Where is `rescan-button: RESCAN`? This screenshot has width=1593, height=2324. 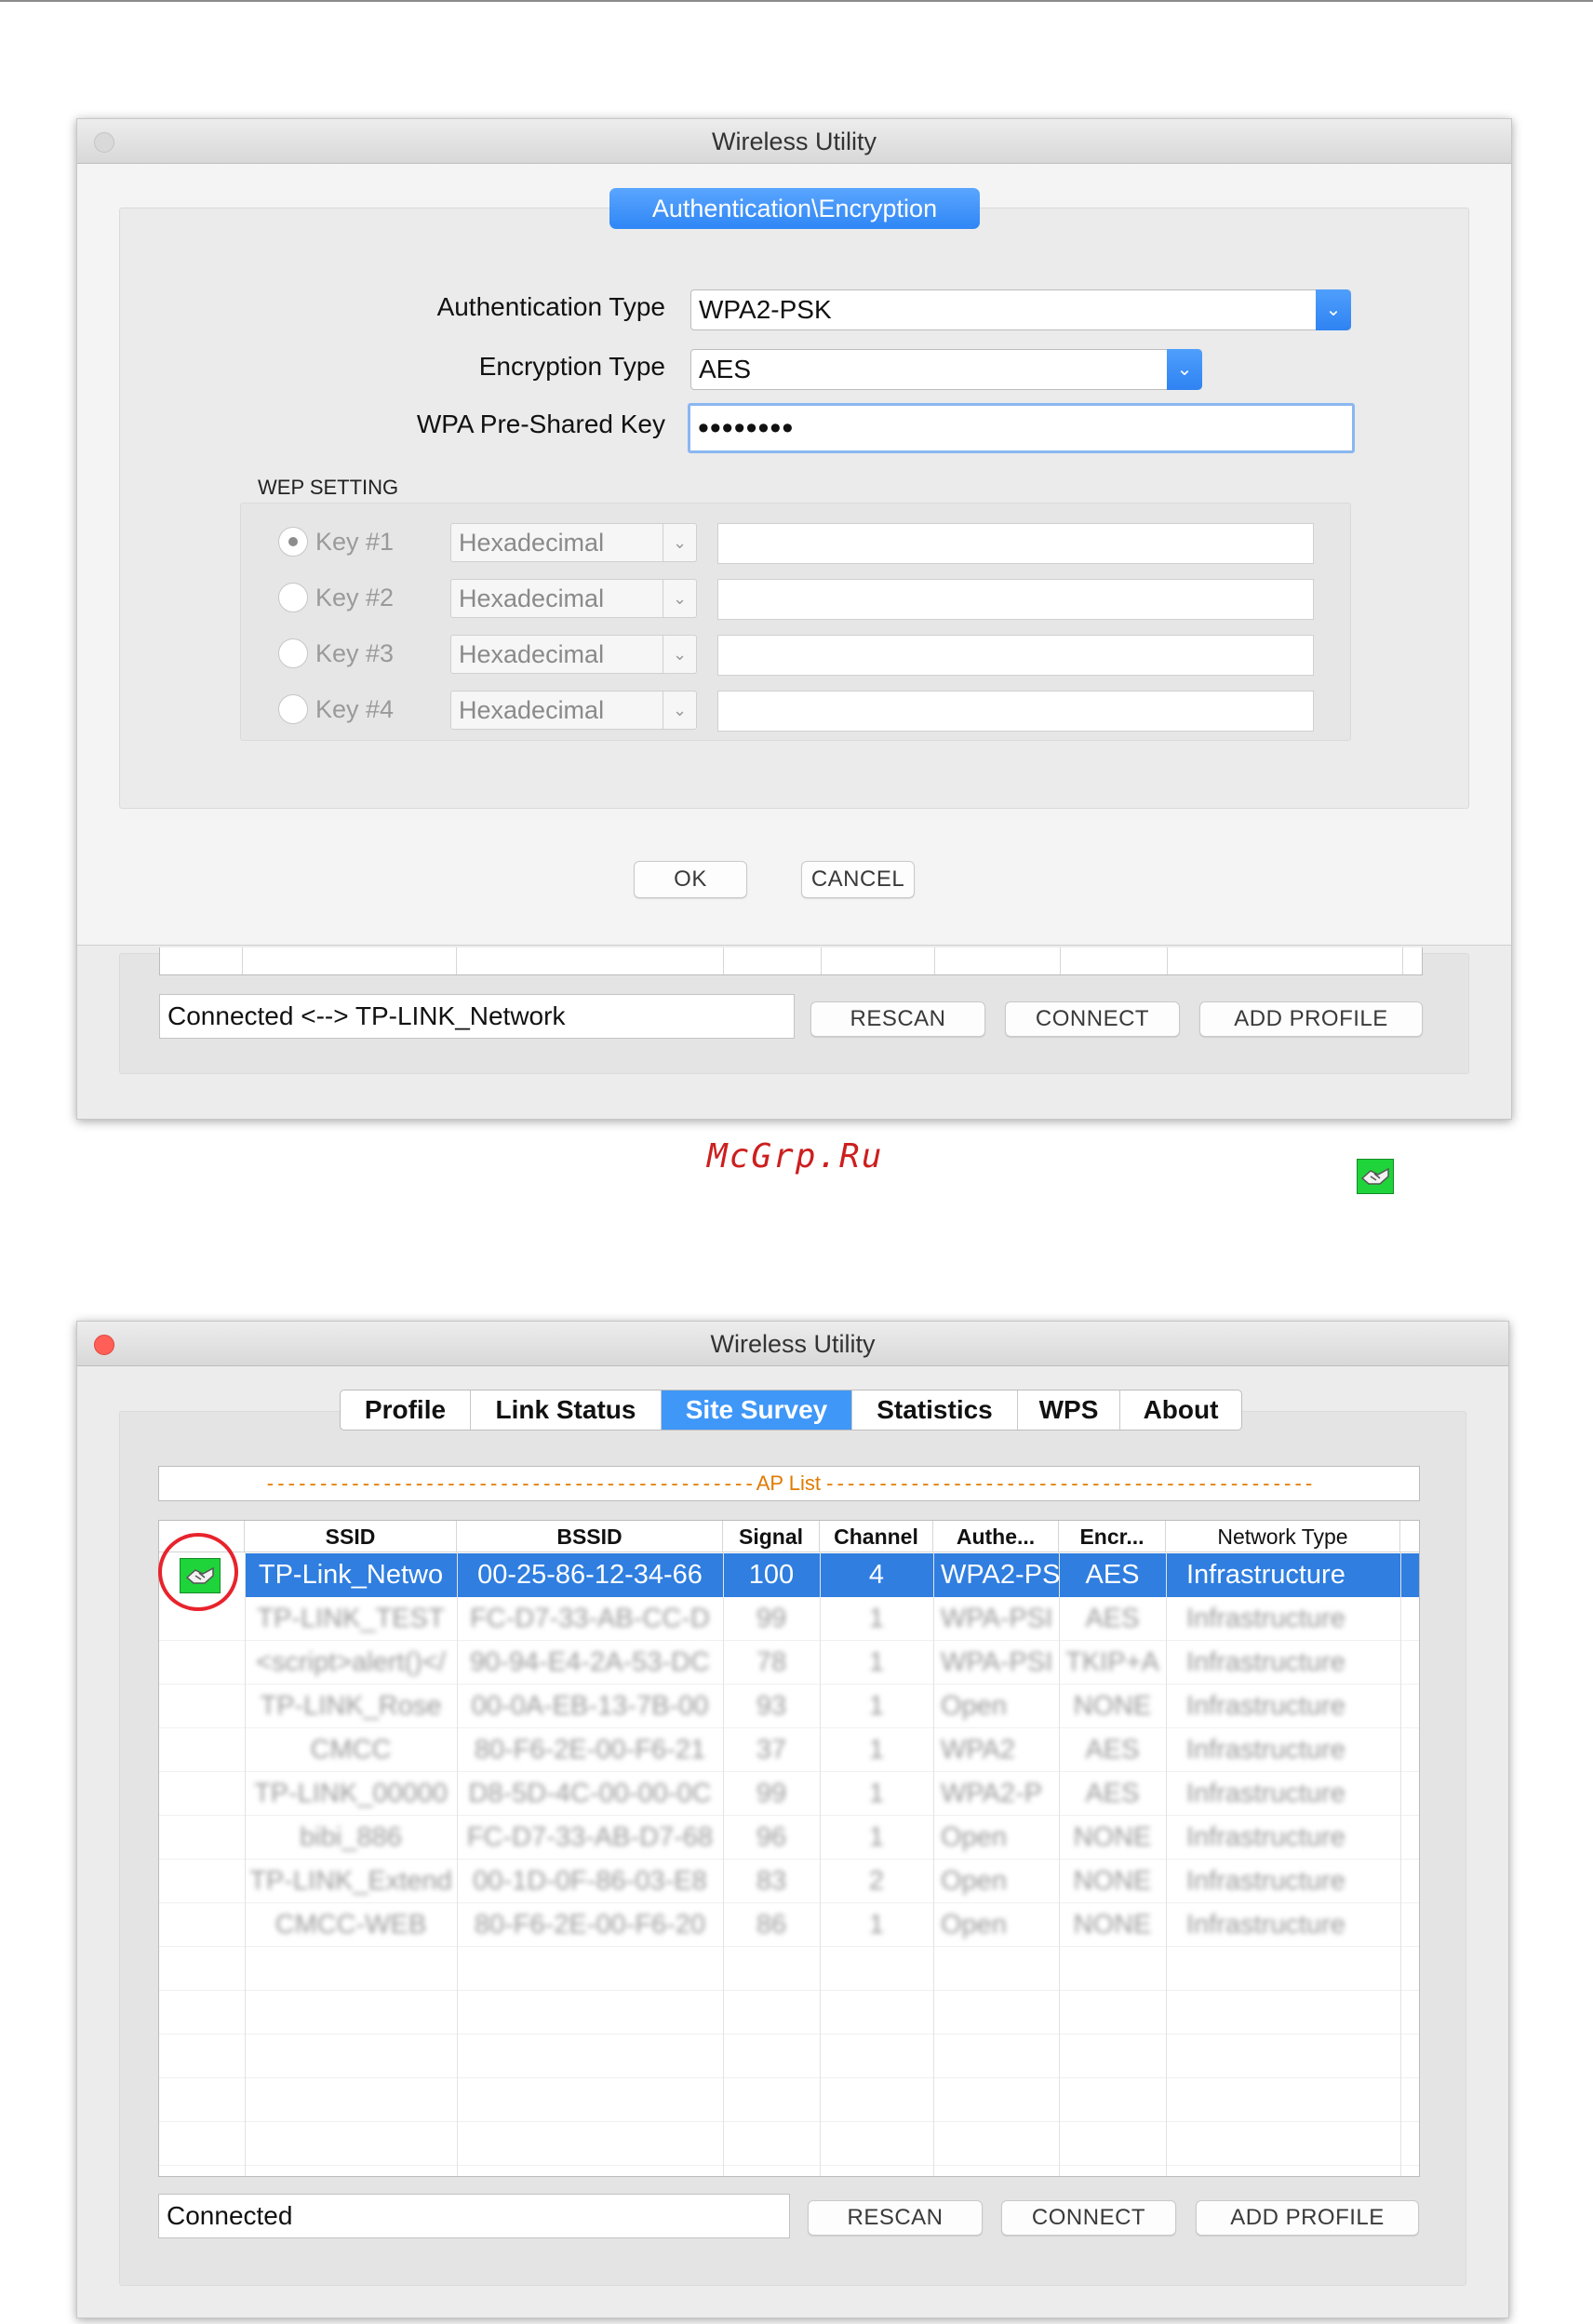
rescan-button: RESCAN is located at coordinates (897, 1019).